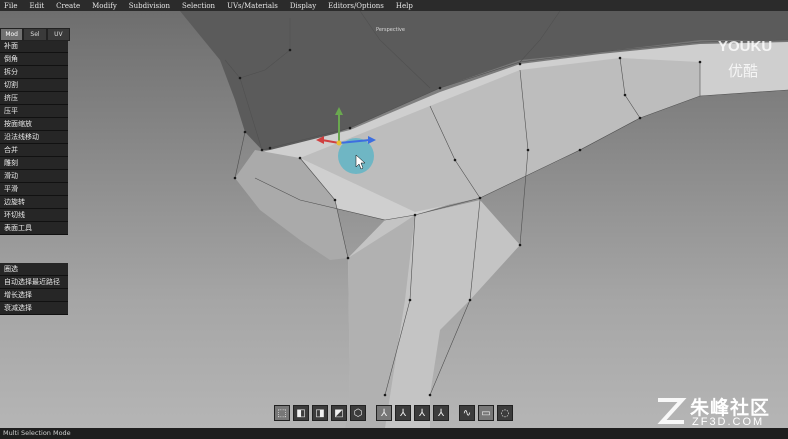 This screenshot has height=439, width=788. What do you see at coordinates (34, 163) in the screenshot?
I see `tool-sculpt-button: 雕刻` at bounding box center [34, 163].